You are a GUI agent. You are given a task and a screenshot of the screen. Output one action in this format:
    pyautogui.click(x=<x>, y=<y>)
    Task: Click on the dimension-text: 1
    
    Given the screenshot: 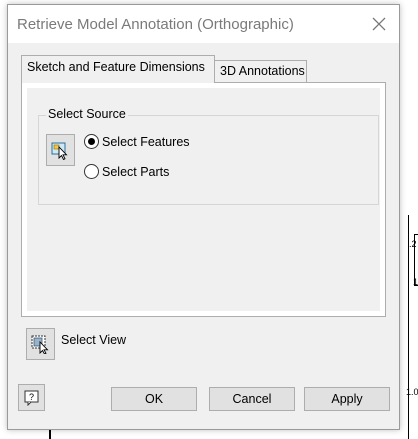 What is the action you would take?
    pyautogui.click(x=415, y=282)
    